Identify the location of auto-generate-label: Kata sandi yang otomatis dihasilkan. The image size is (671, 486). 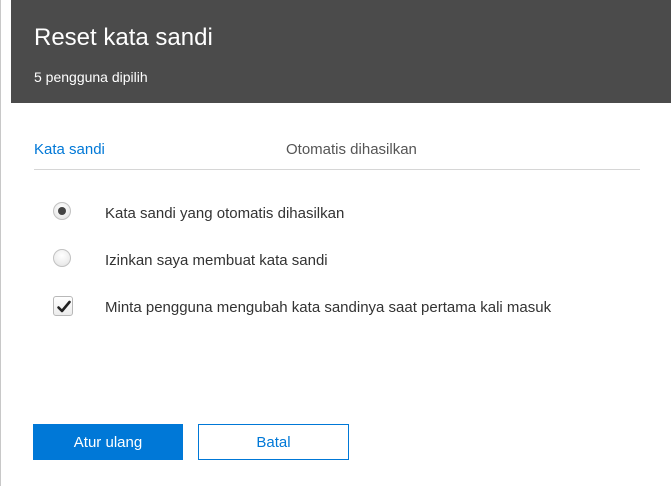
(225, 213).